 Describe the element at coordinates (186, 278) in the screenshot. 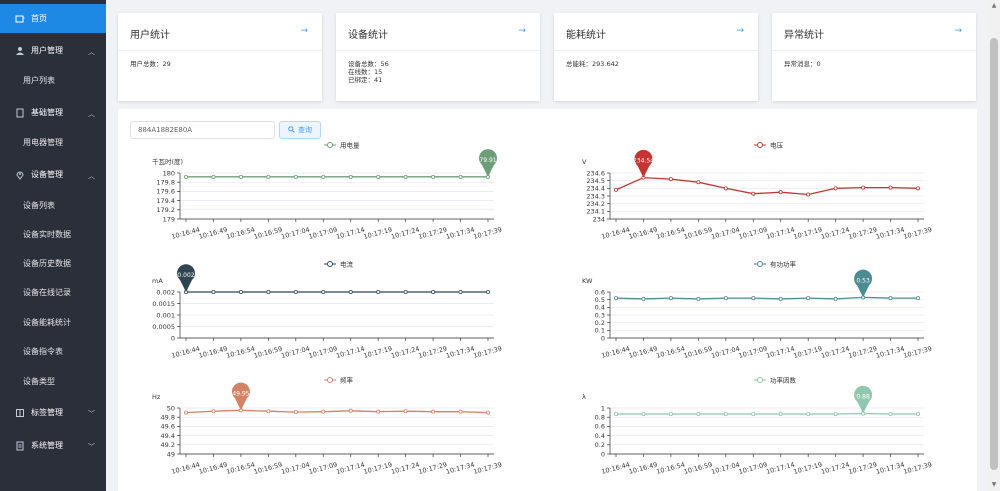

I see `max-marker: 0.002` at that location.